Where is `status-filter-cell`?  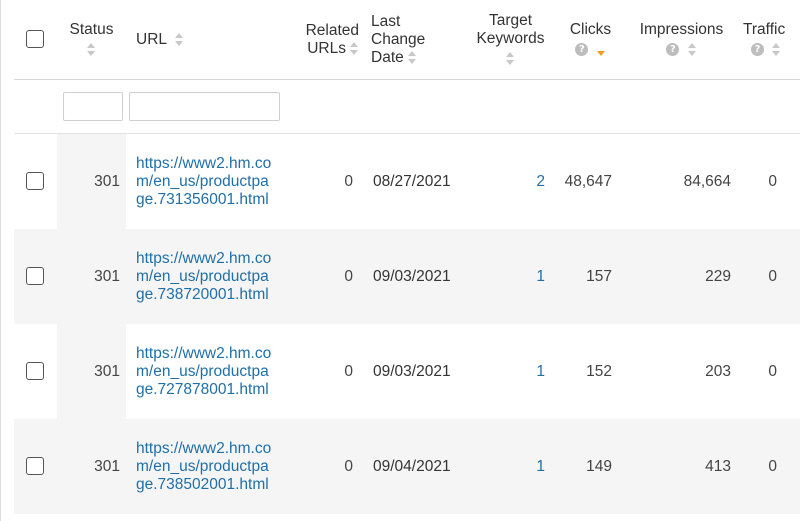 status-filter-cell is located at coordinates (91, 106).